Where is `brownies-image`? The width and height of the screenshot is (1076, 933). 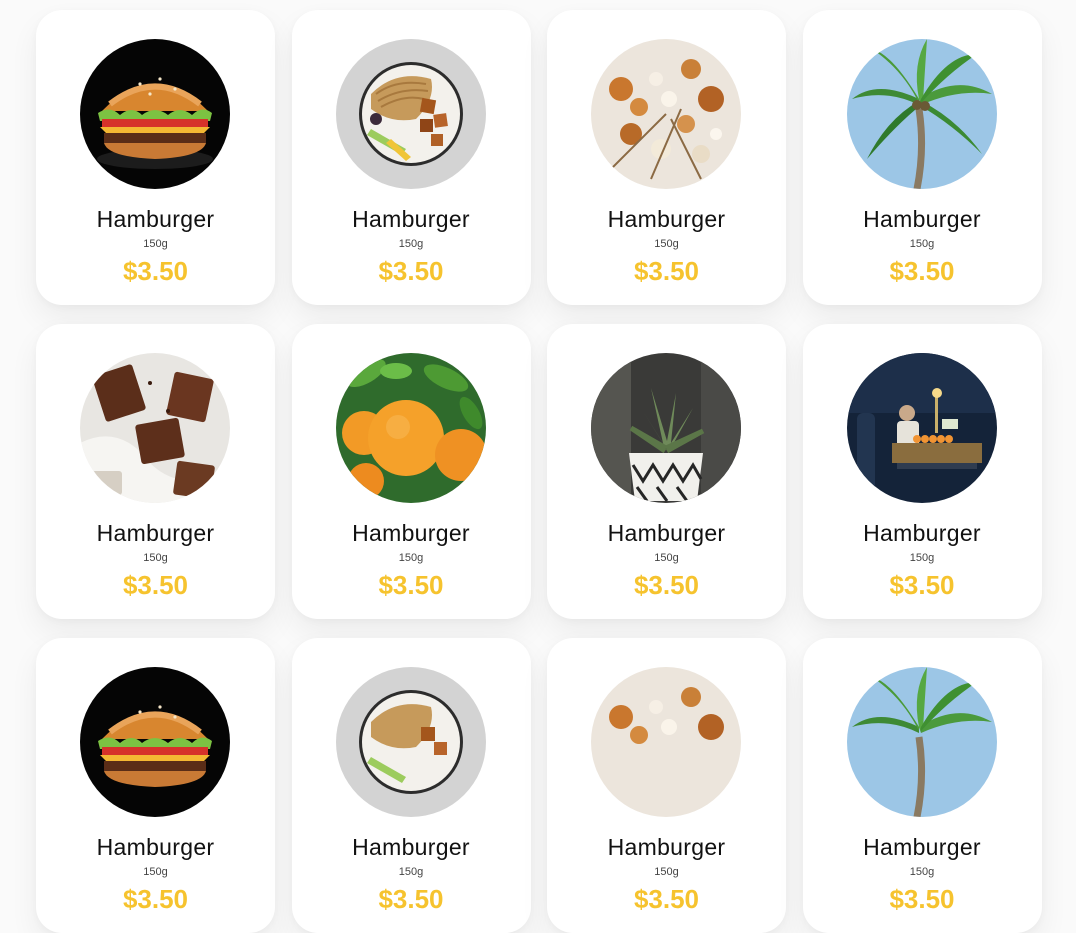 brownies-image is located at coordinates (155, 428).